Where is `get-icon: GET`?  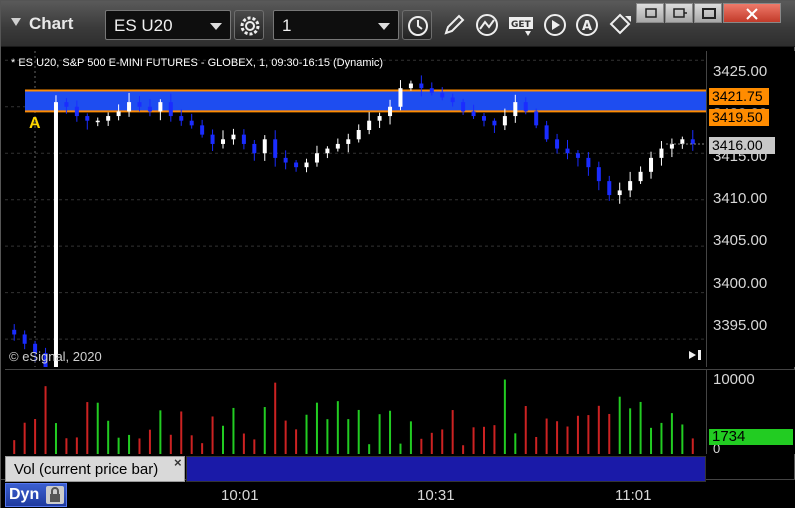 get-icon: GET is located at coordinates (521, 26).